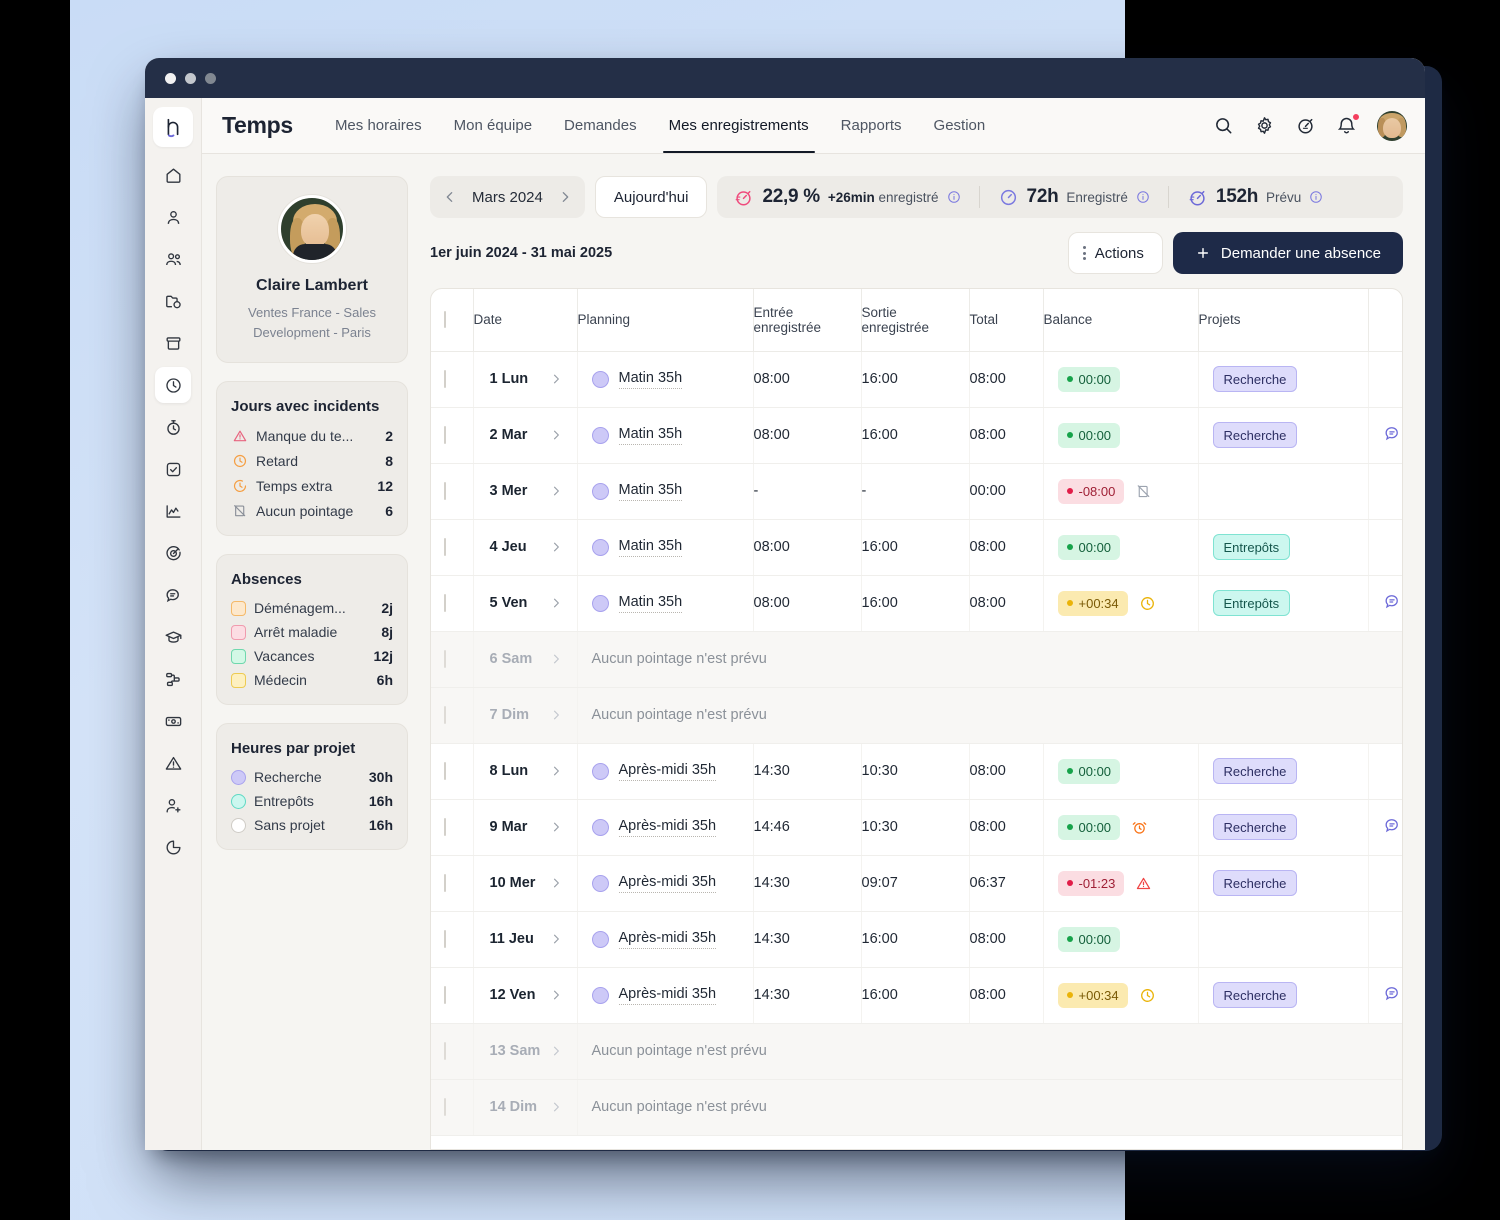  What do you see at coordinates (916, 715) in the screenshot?
I see `table-row-empty: 7 Dim Aucun pointage n'est prévu` at bounding box center [916, 715].